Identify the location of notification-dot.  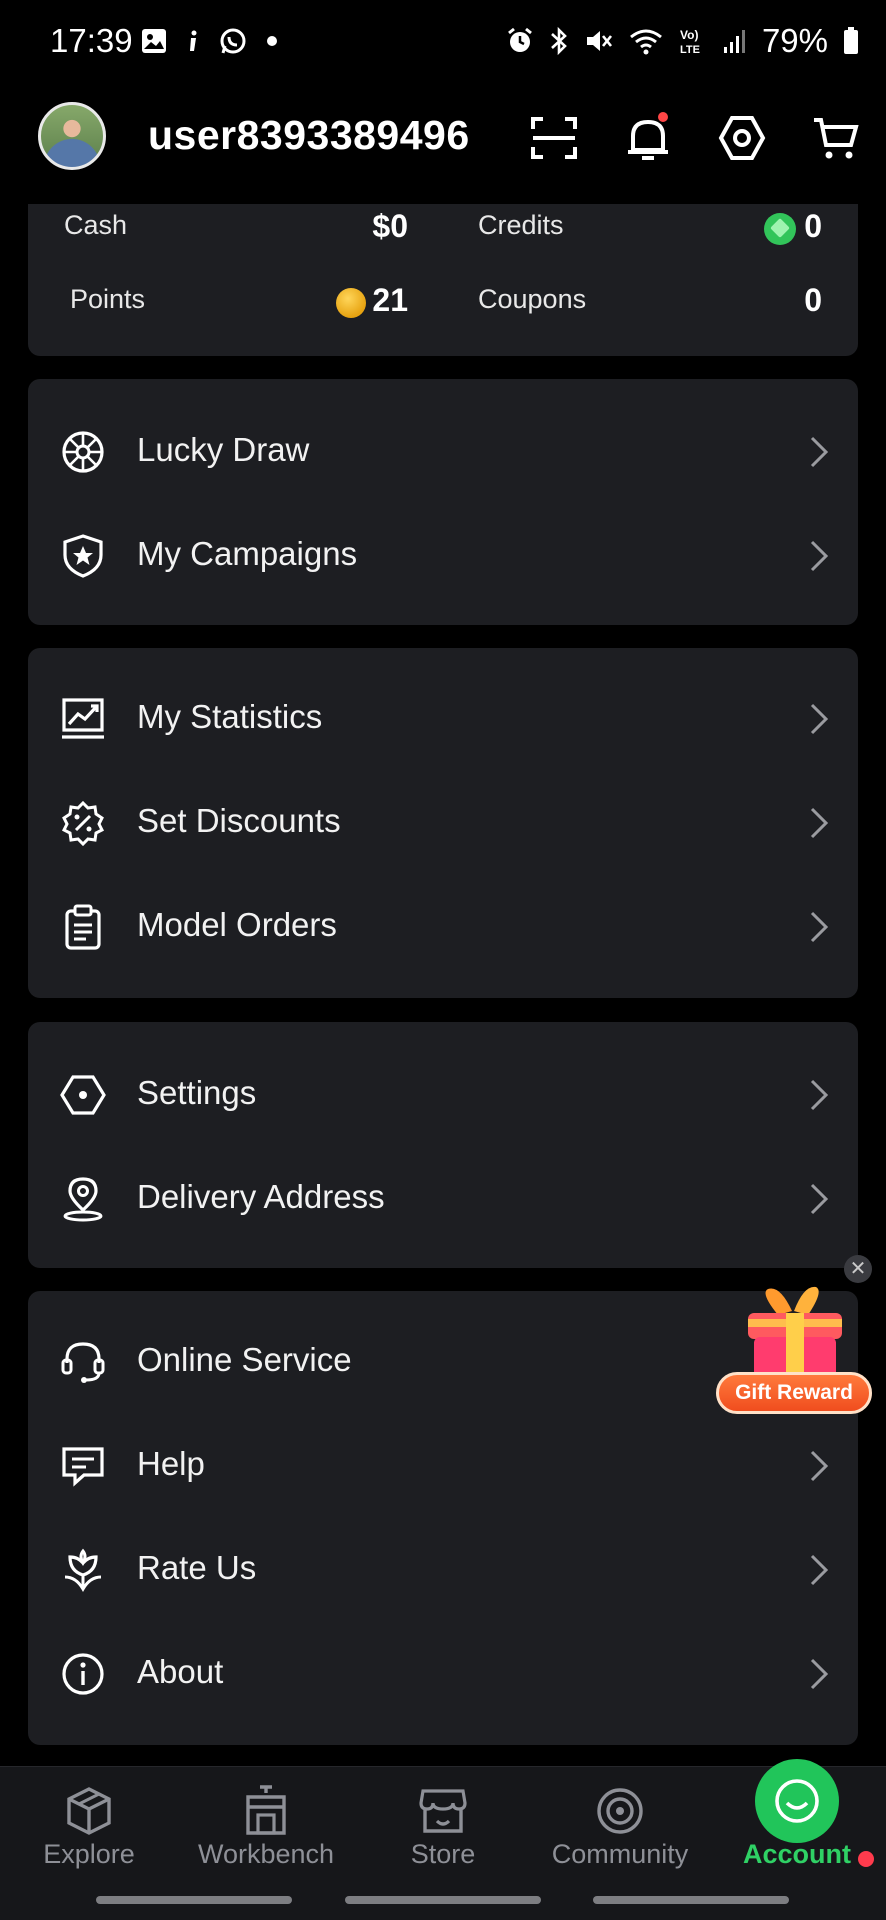
(663, 117).